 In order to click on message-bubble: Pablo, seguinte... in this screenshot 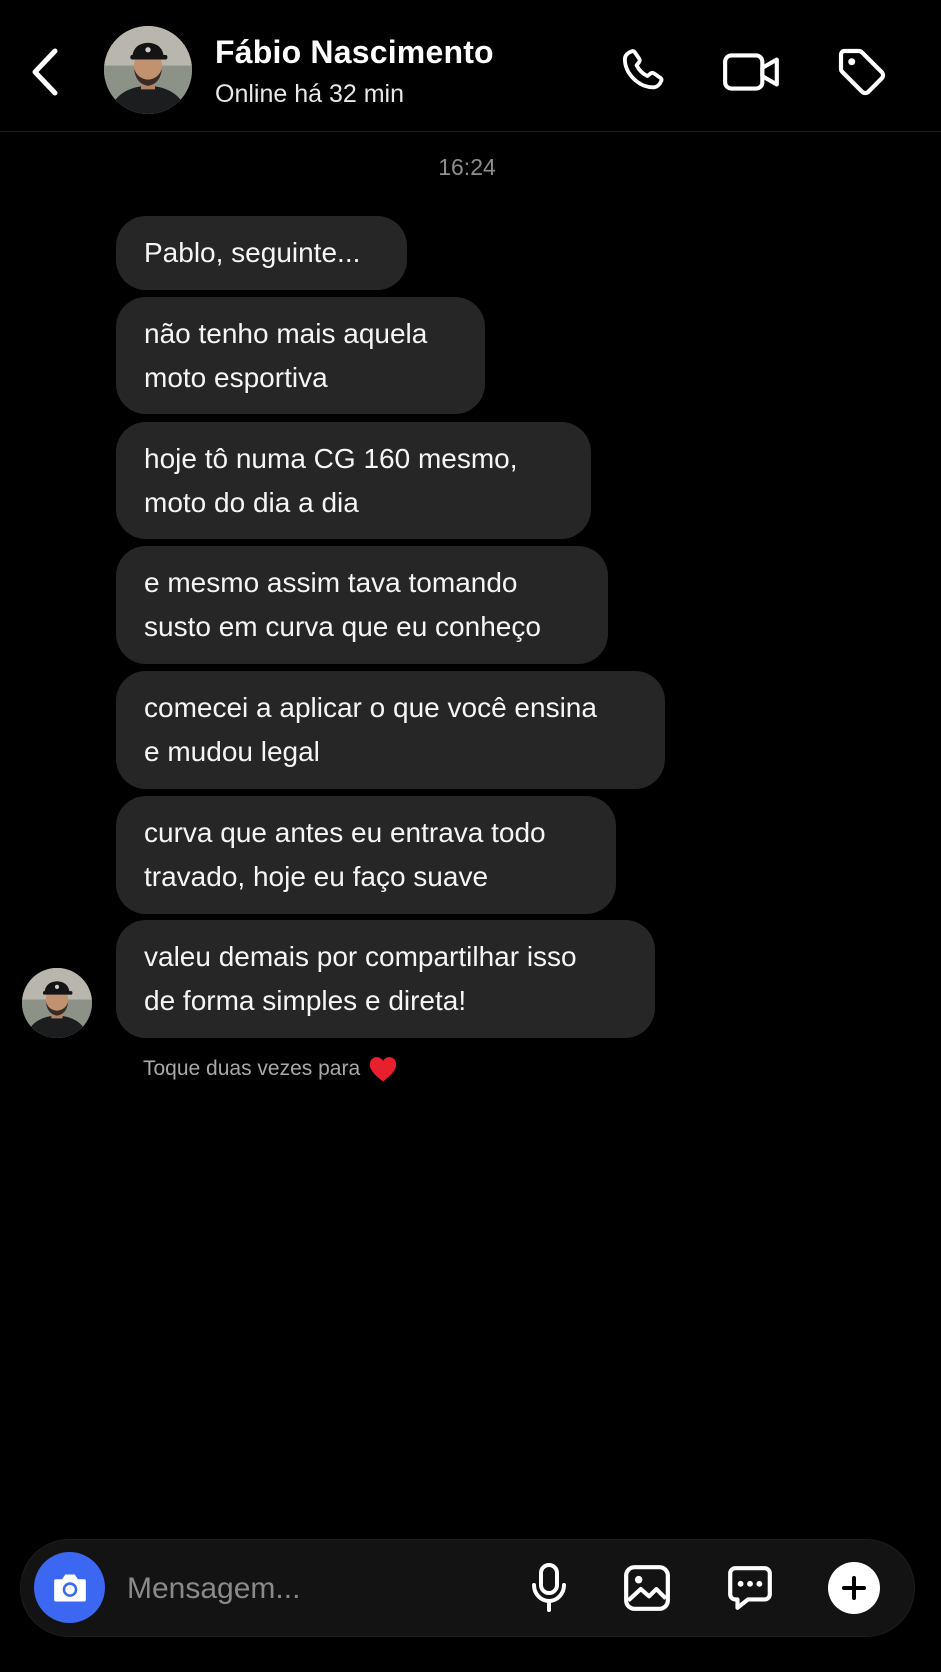, I will do `click(261, 253)`.